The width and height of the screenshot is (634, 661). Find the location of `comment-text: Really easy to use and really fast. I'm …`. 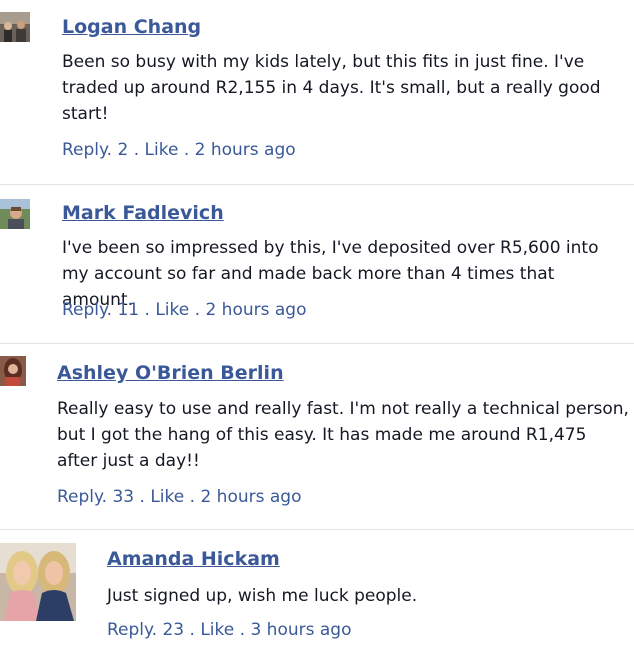

comment-text: Really easy to use and really fast. I'm … is located at coordinates (343, 435).